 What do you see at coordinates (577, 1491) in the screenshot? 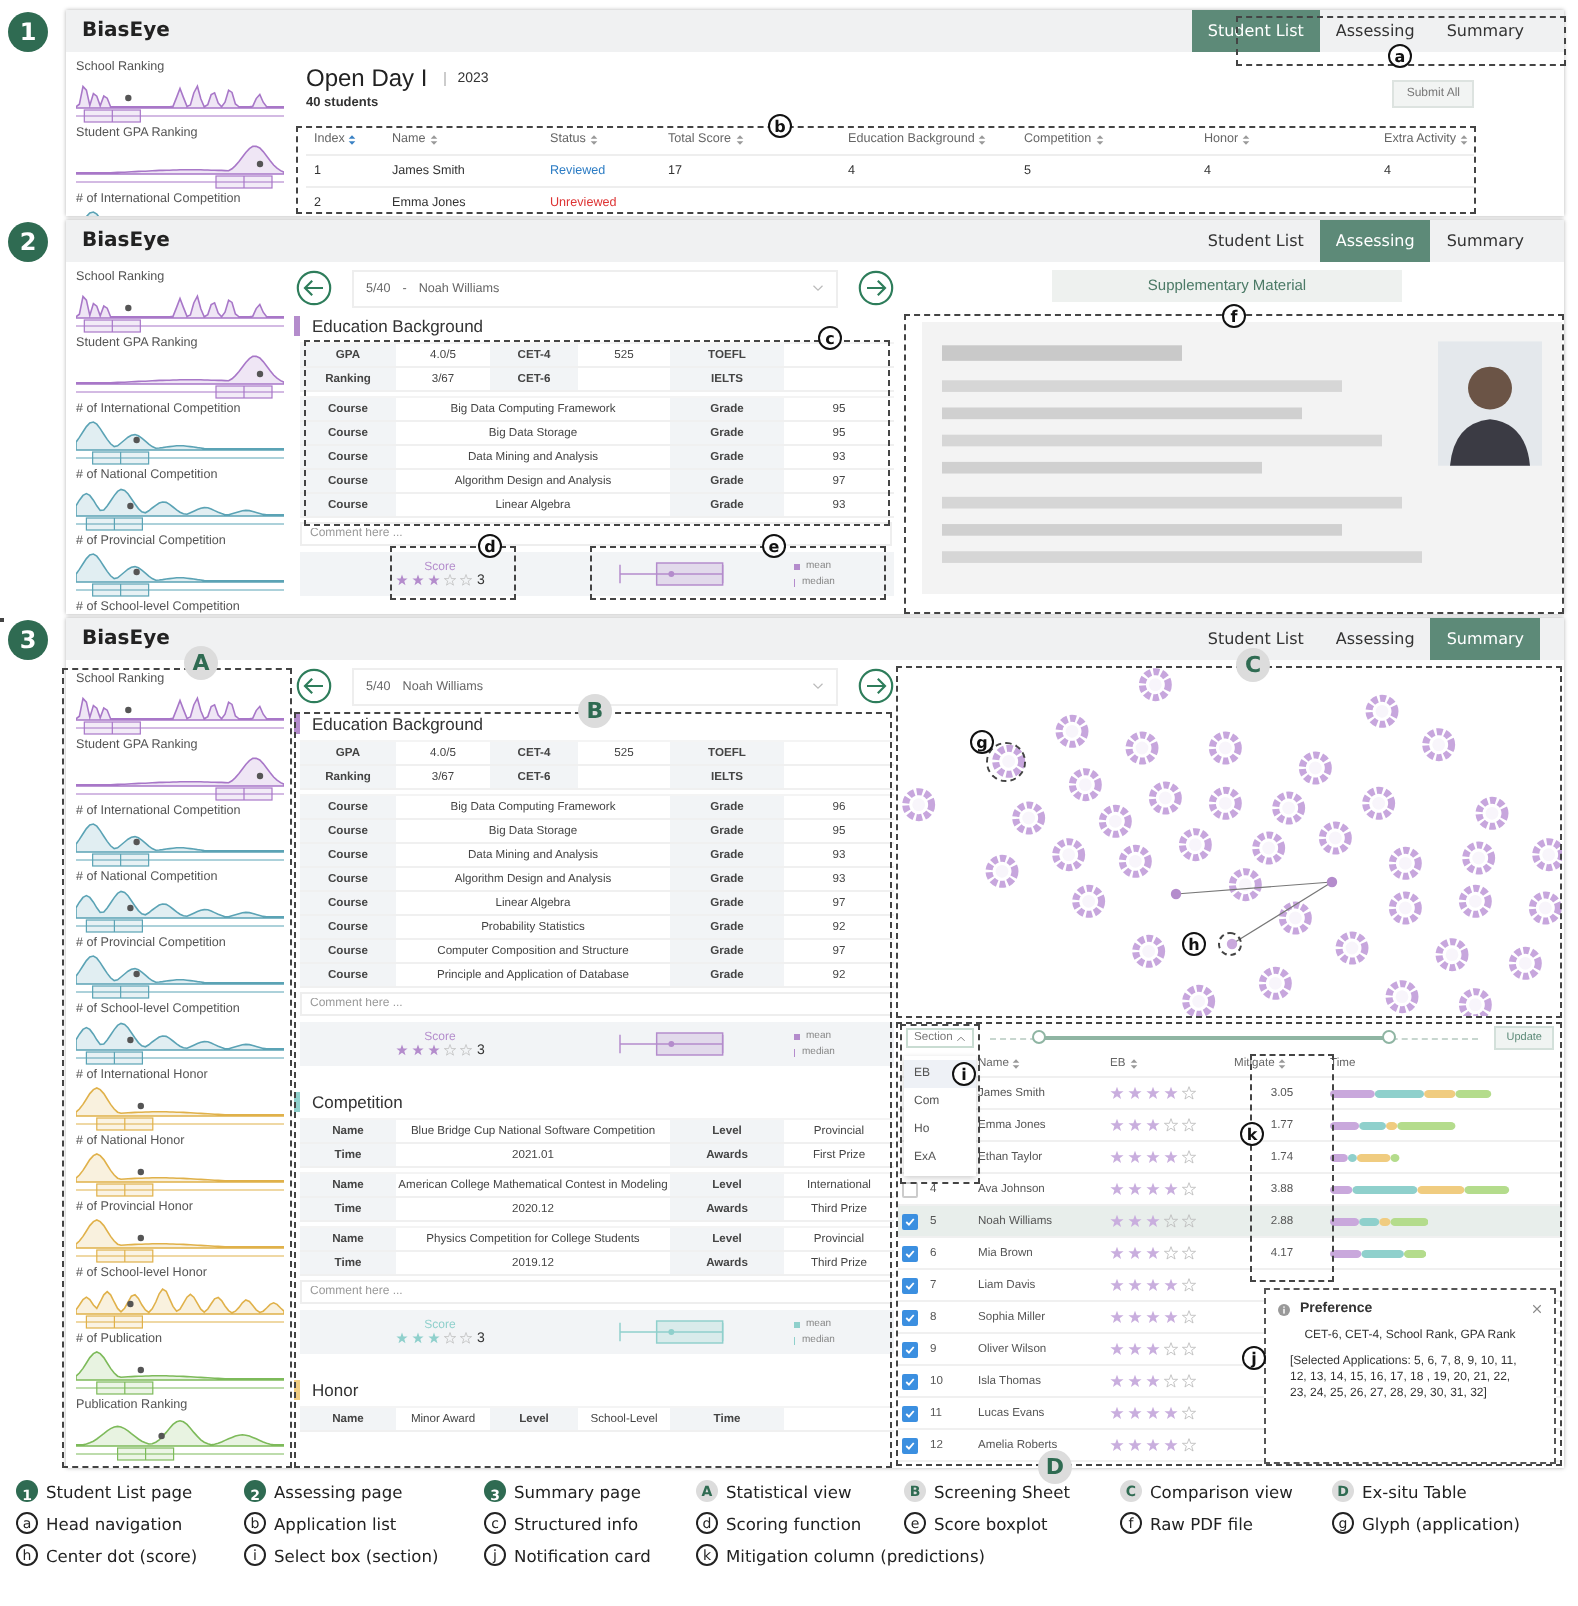
I see `legend-text: Summary page` at bounding box center [577, 1491].